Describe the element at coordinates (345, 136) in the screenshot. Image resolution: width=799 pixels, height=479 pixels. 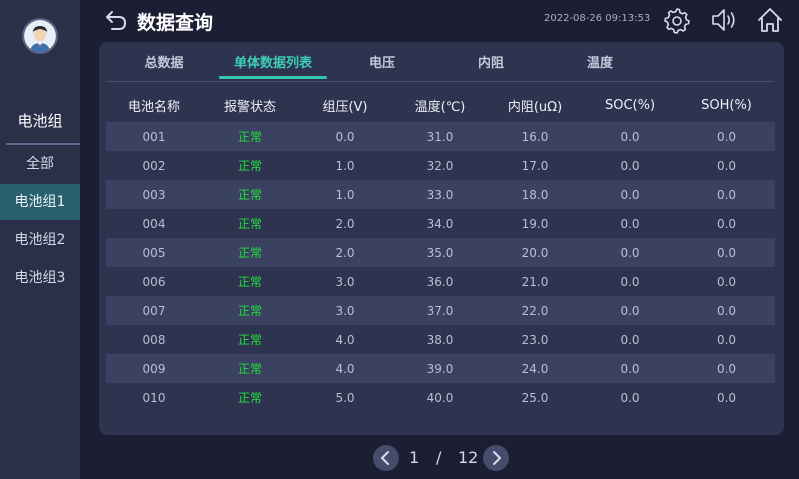
I see `cell-voltage: 0.0` at that location.